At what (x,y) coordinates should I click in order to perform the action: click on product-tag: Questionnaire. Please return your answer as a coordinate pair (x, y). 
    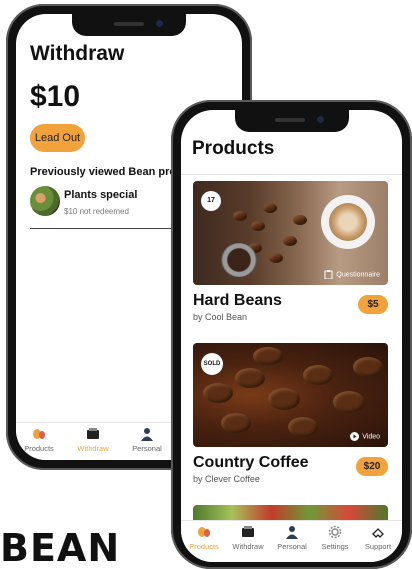
    Looking at the image, I should click on (352, 274).